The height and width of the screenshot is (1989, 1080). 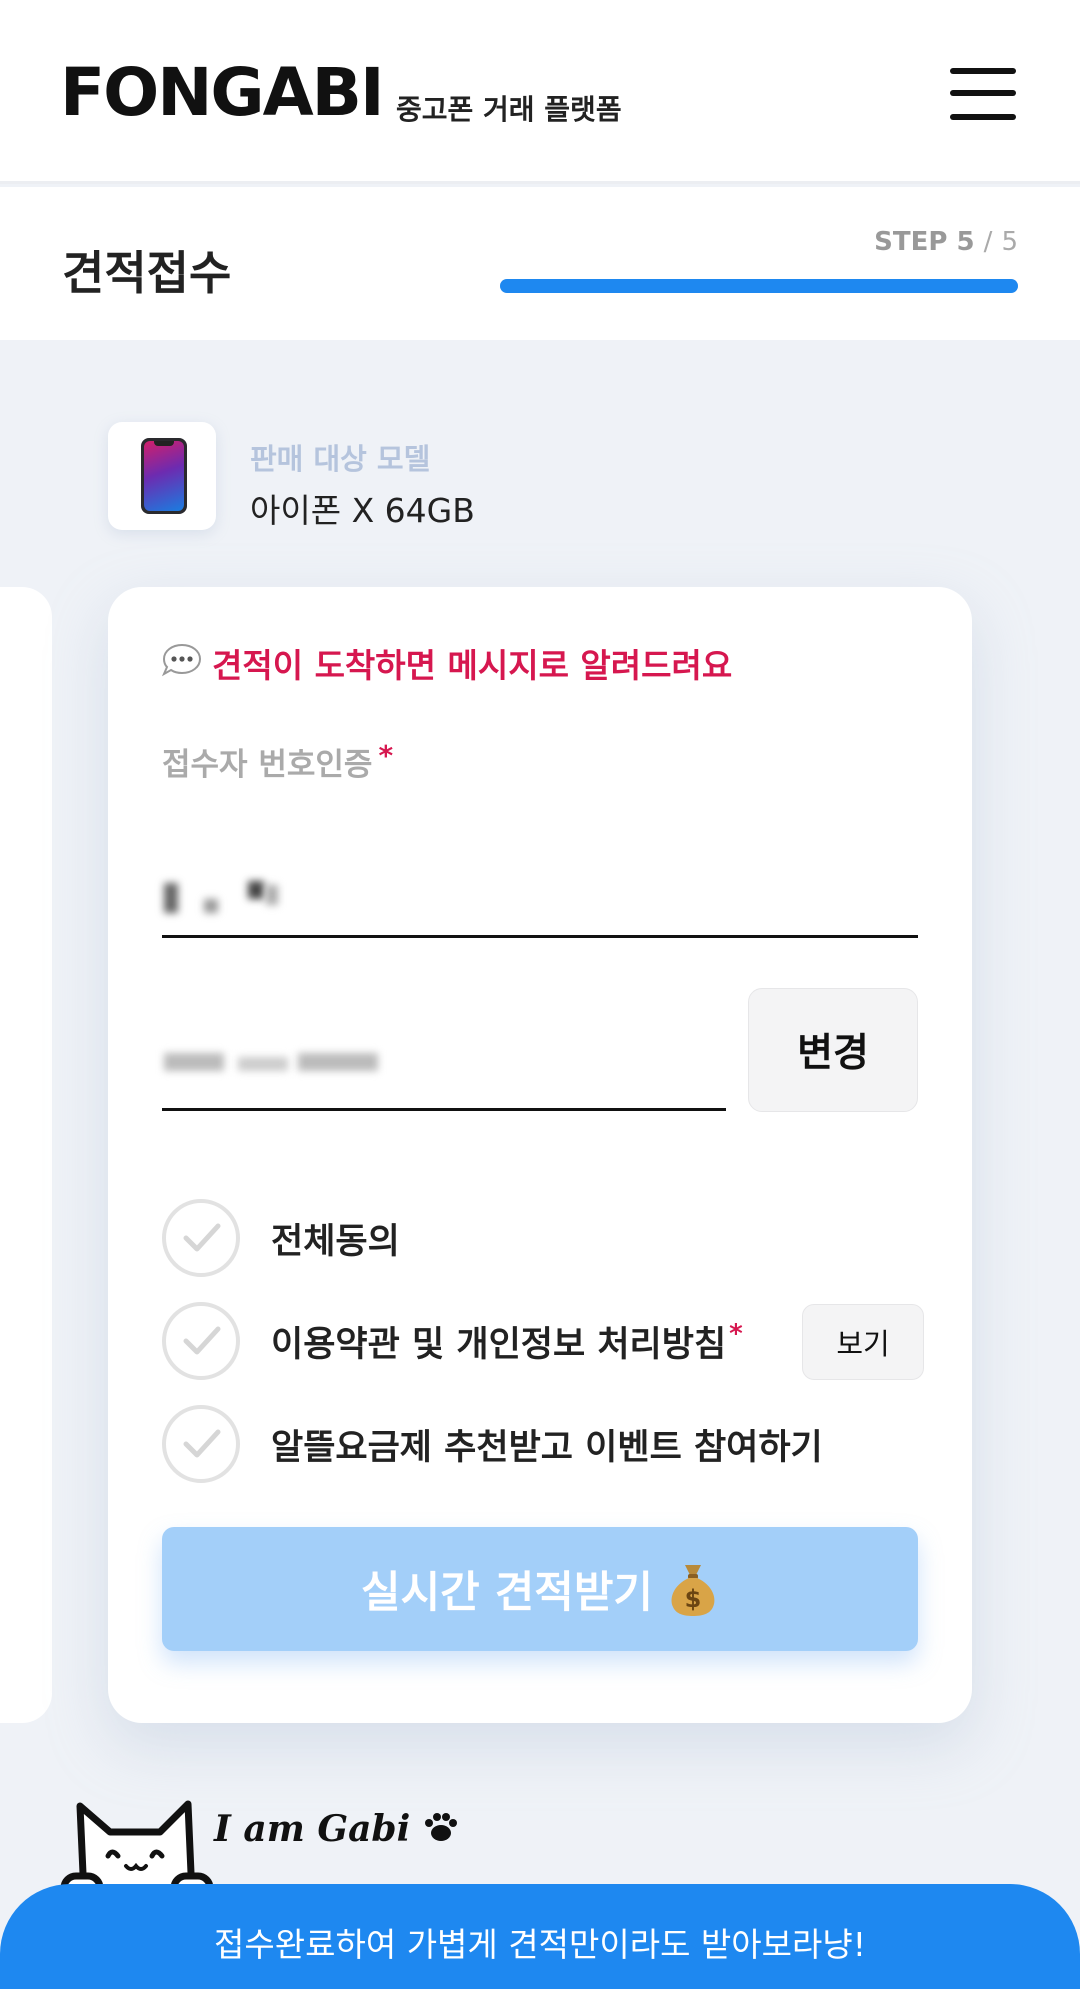 I want to click on page-title: 견적접수, so click(x=147, y=273).